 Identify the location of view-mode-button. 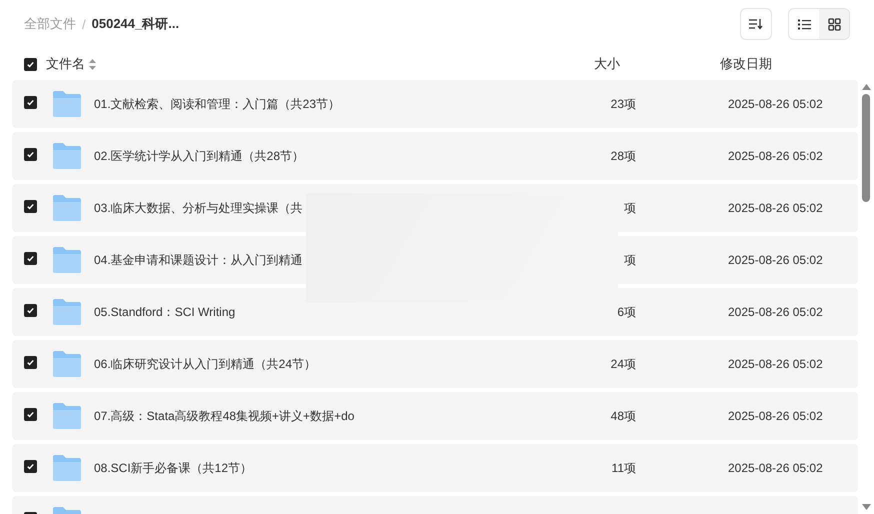
(834, 24).